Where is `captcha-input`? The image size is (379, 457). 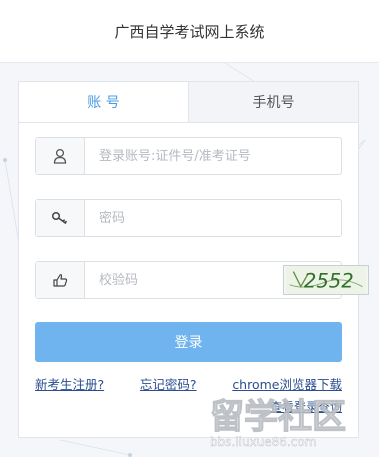 captcha-input is located at coordinates (184, 280).